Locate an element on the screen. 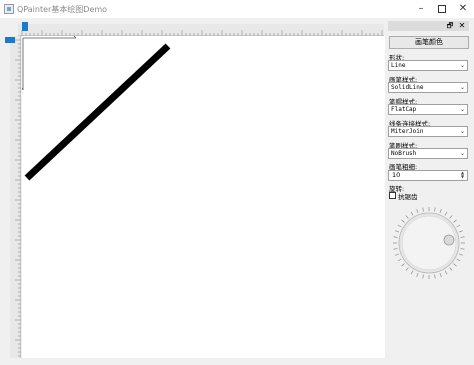 The image size is (474, 365). window-title: QPainter基本绘图Demo is located at coordinates (62, 9).